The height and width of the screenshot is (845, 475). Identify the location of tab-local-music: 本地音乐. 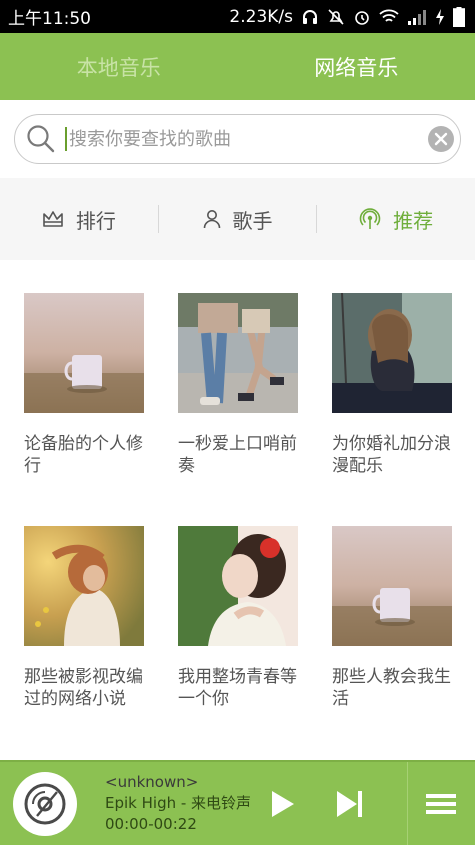
(119, 66).